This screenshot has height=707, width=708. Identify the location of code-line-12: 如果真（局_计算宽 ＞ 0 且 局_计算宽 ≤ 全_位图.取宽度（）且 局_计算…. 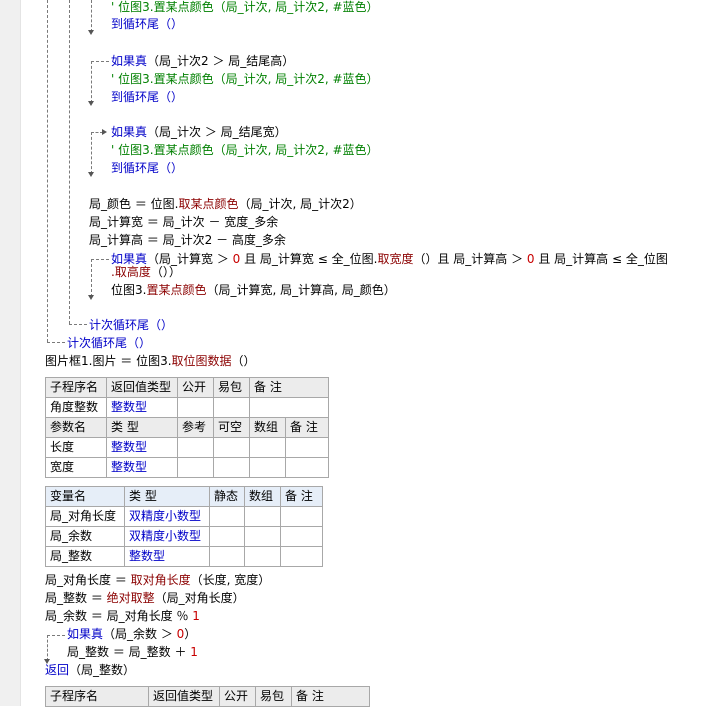
(389, 259).